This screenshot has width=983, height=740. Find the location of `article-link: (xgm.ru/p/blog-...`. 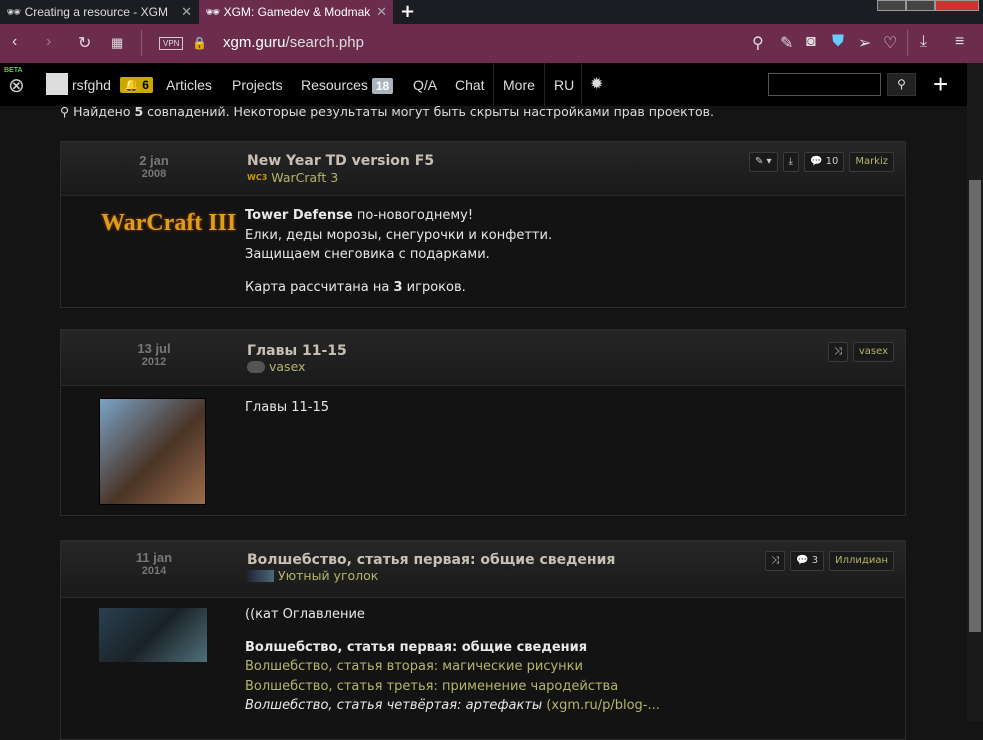

article-link: (xgm.ru/p/blog-... is located at coordinates (601, 705).